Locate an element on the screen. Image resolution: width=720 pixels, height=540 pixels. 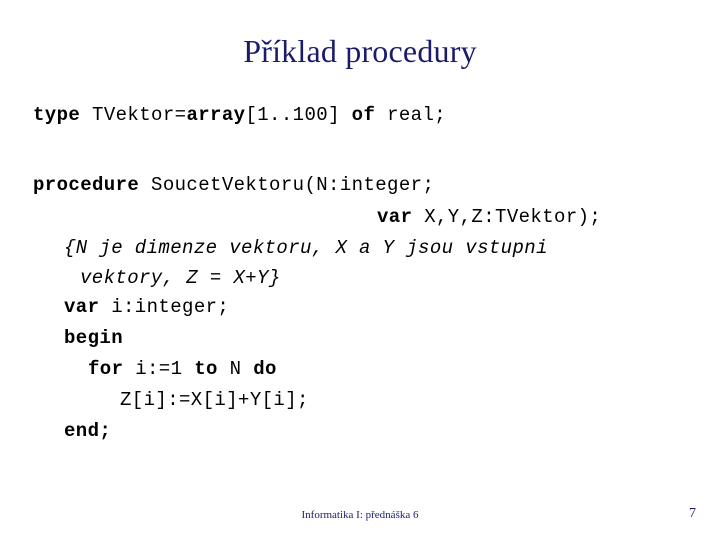
array-range: [1..100] is located at coordinates (298, 115).